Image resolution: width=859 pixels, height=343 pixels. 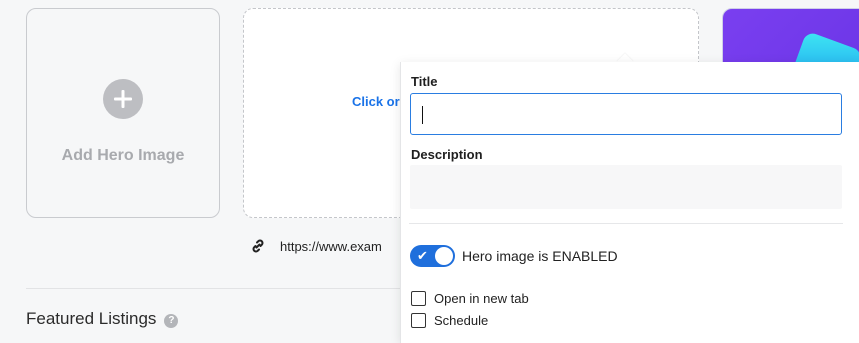 I want to click on plus-circle-icon, so click(x=123, y=99).